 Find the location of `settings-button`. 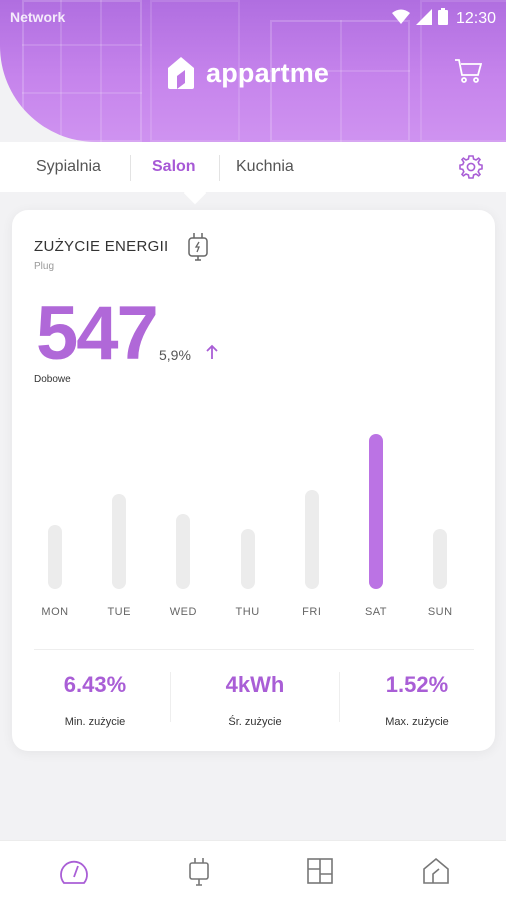

settings-button is located at coordinates (471, 169).